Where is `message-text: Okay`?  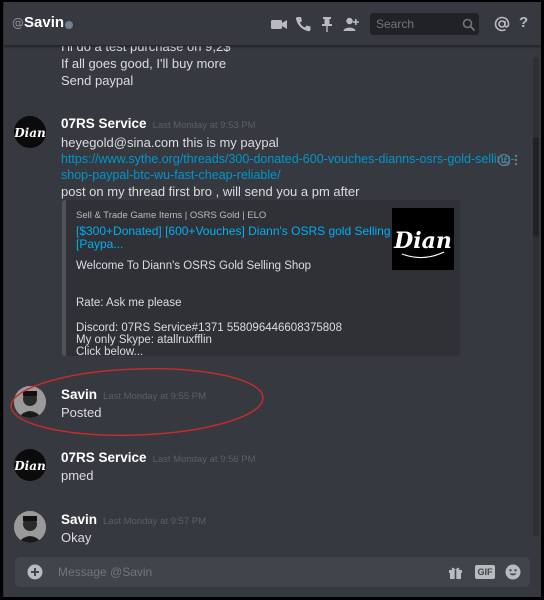 message-text: Okay is located at coordinates (76, 537).